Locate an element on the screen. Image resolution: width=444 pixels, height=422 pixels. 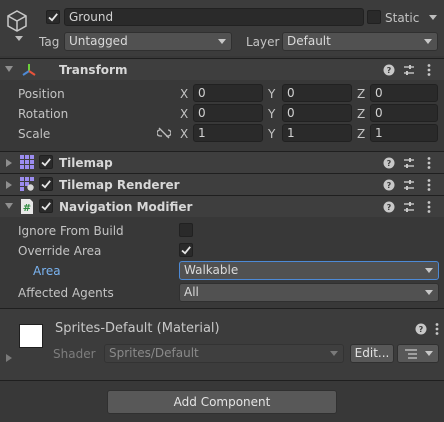
layer-dropdown: Default is located at coordinates (360, 41).